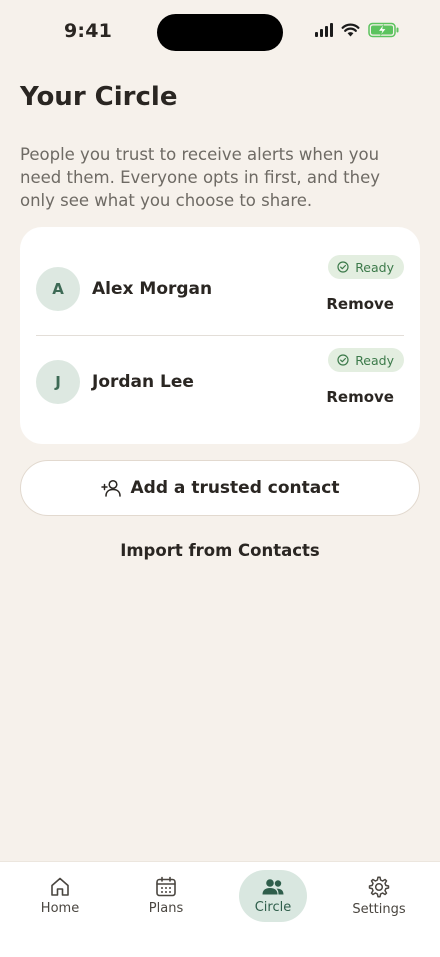 The height and width of the screenshot is (957, 440). Describe the element at coordinates (143, 382) in the screenshot. I see `contact-name: Jordan Lee` at that location.